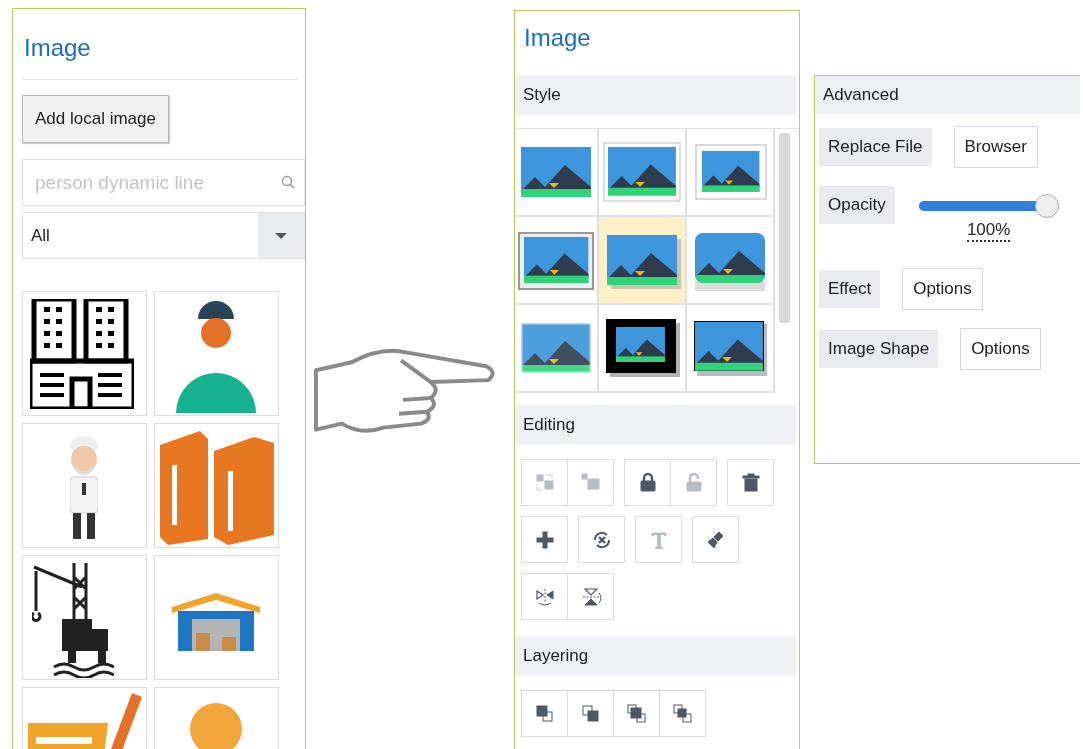  Describe the element at coordinates (850, 289) in the screenshot. I see `field-label: Effect` at that location.